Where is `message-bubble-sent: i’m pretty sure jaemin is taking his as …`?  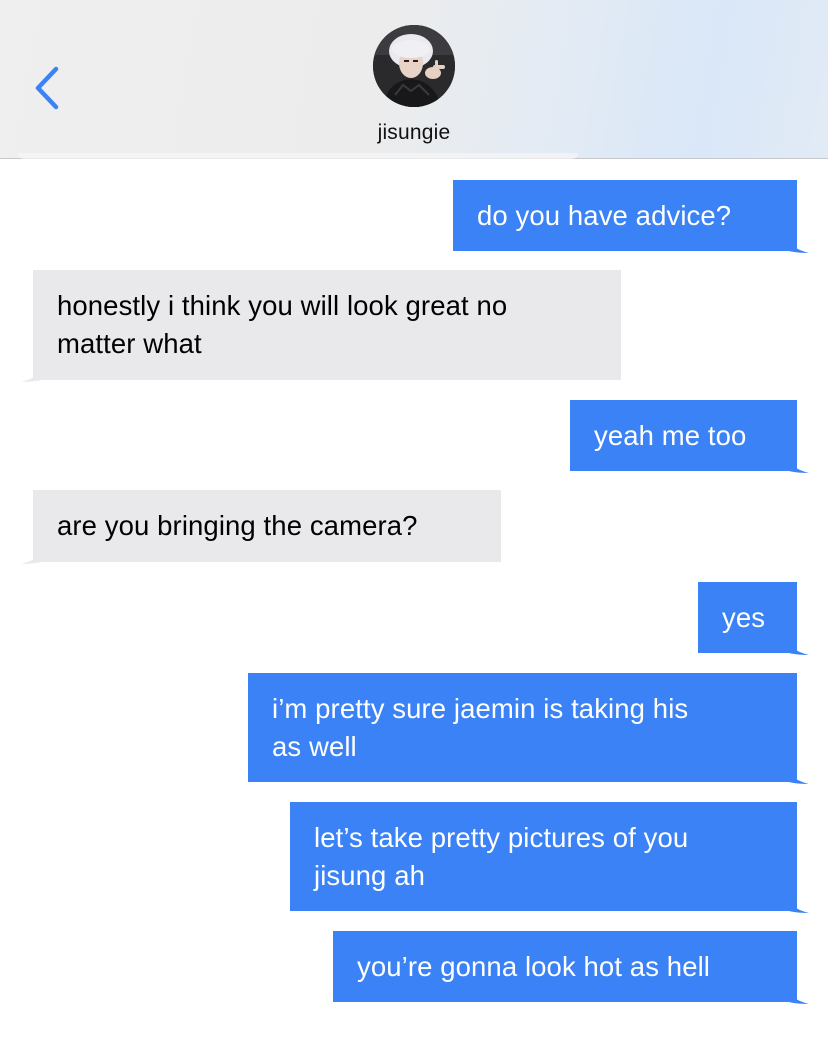
message-bubble-sent: i’m pretty sure jaemin is taking his as … is located at coordinates (528, 728).